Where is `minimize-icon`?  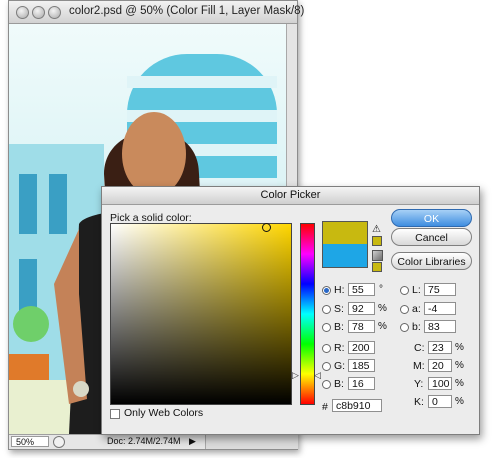
minimize-icon is located at coordinates (38, 12).